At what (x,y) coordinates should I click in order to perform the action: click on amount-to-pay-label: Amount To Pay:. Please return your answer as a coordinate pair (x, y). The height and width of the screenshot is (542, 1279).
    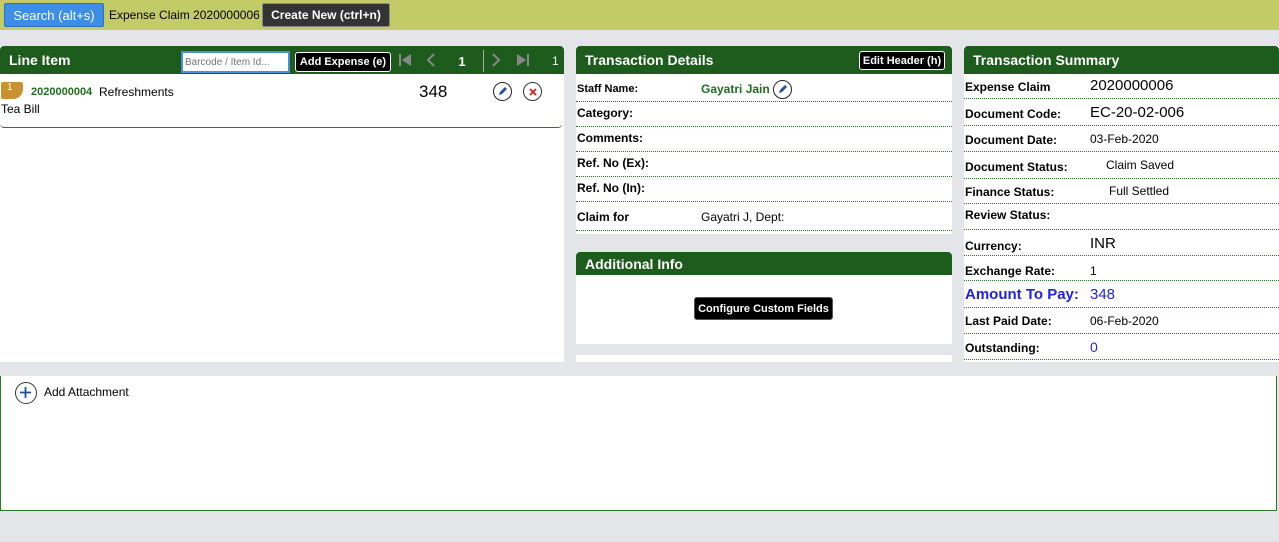
    Looking at the image, I should click on (1022, 294).